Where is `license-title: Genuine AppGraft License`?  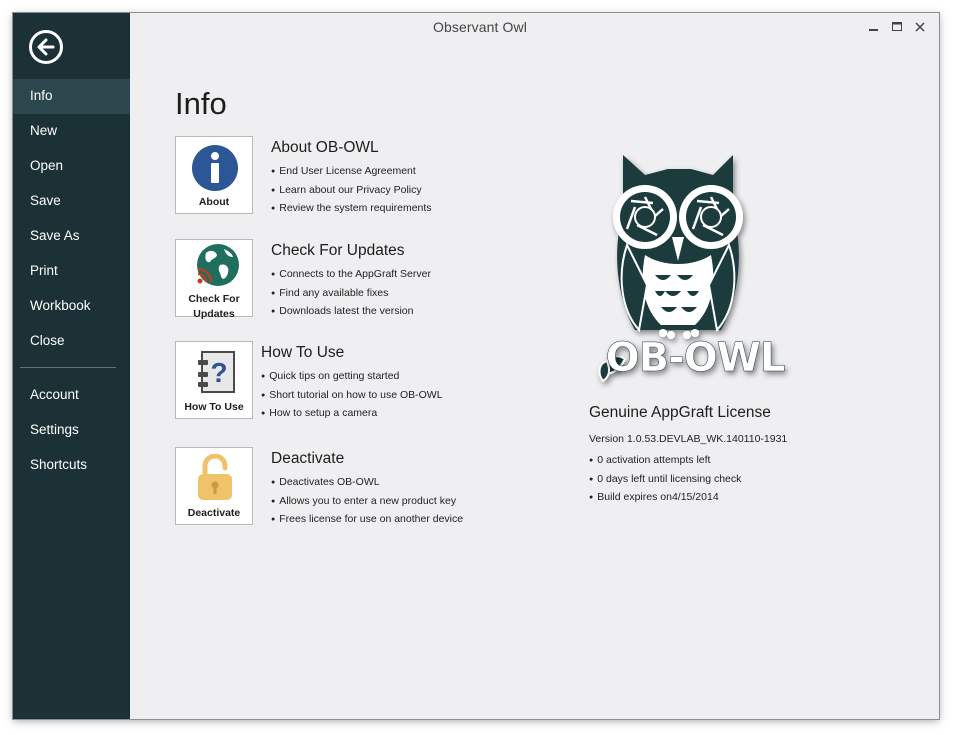 license-title: Genuine AppGraft License is located at coordinates (680, 412).